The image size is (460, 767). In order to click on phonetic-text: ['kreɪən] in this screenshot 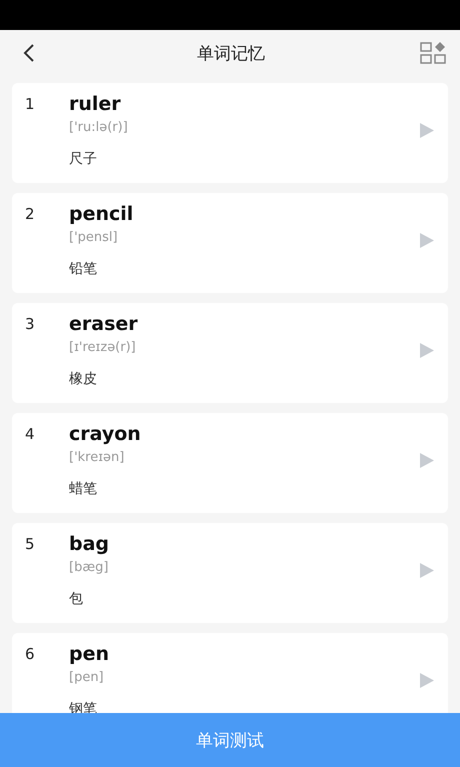, I will do `click(96, 458)`.